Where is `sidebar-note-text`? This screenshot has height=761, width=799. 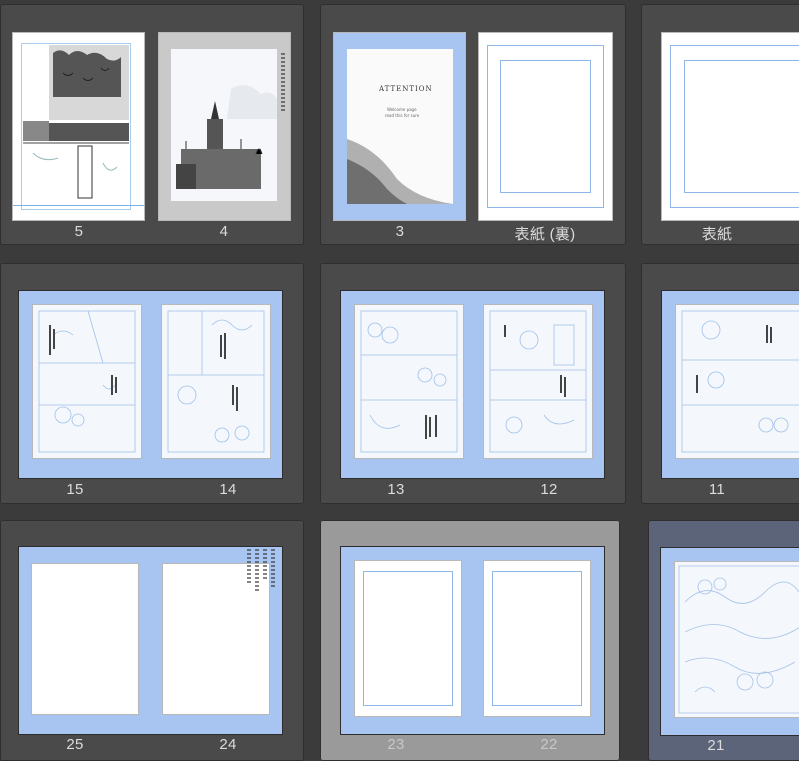 sidebar-note-text is located at coordinates (283, 83).